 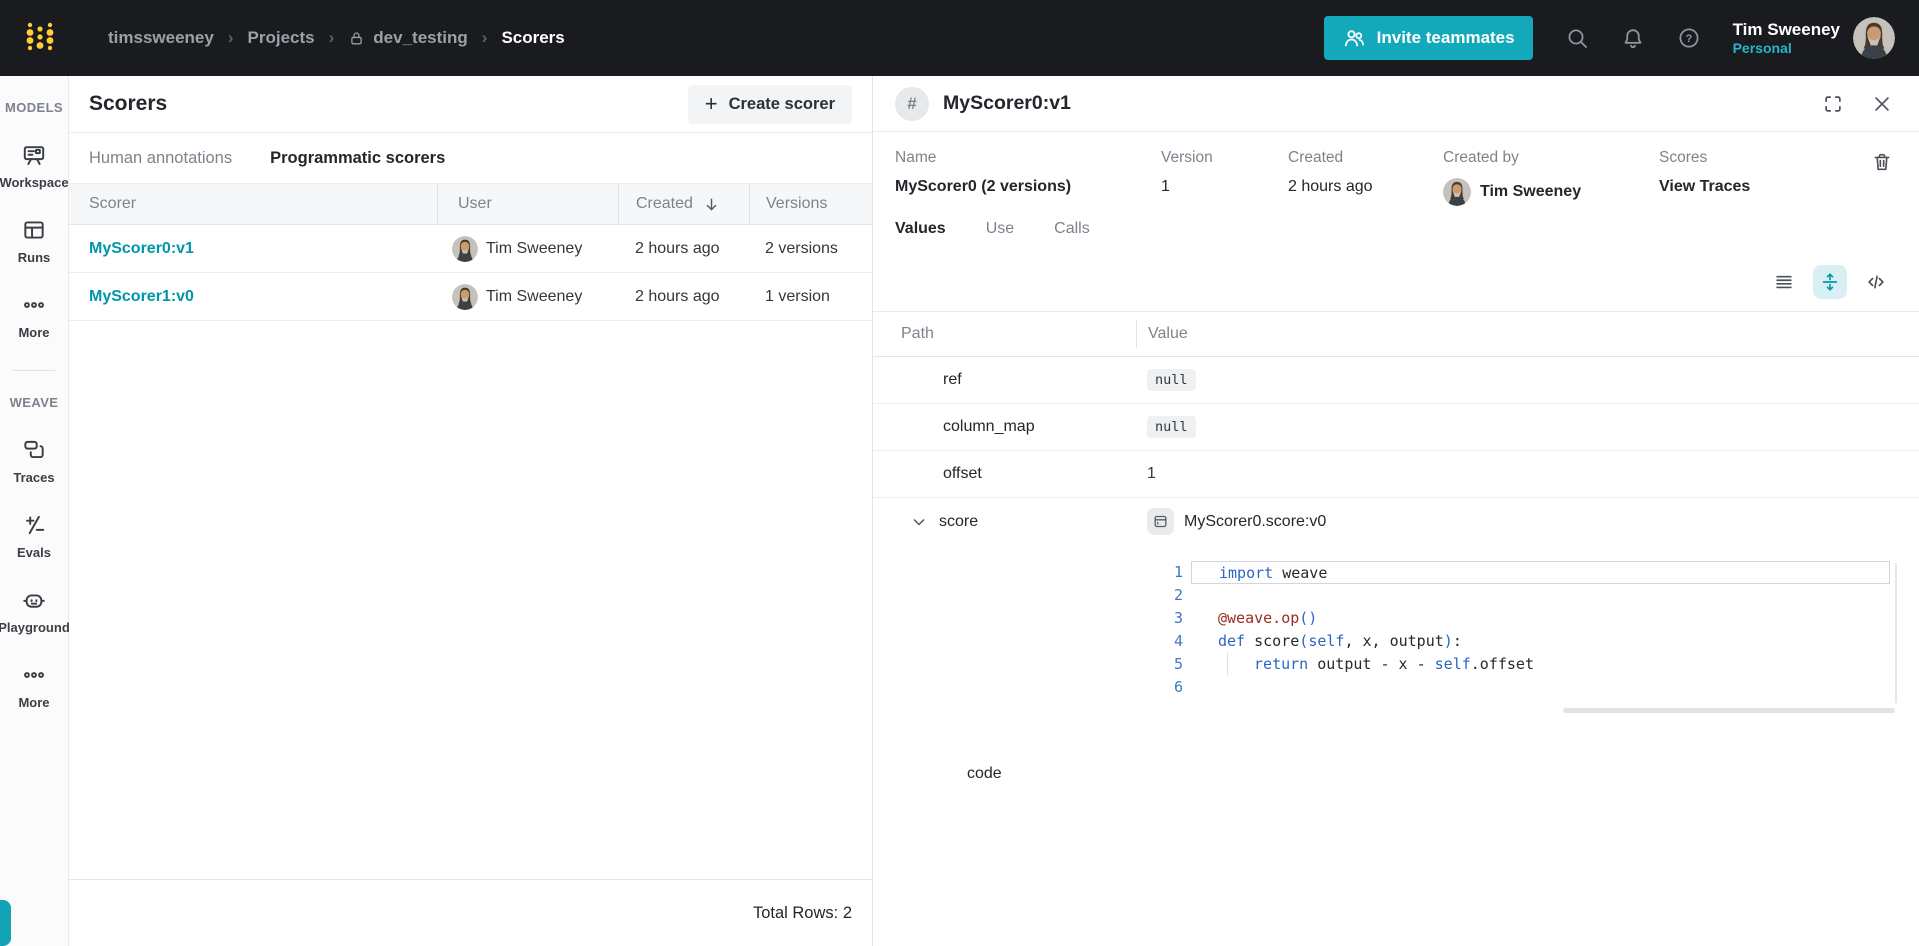 I want to click on create-scorer-button: + Create scorer, so click(x=769, y=104).